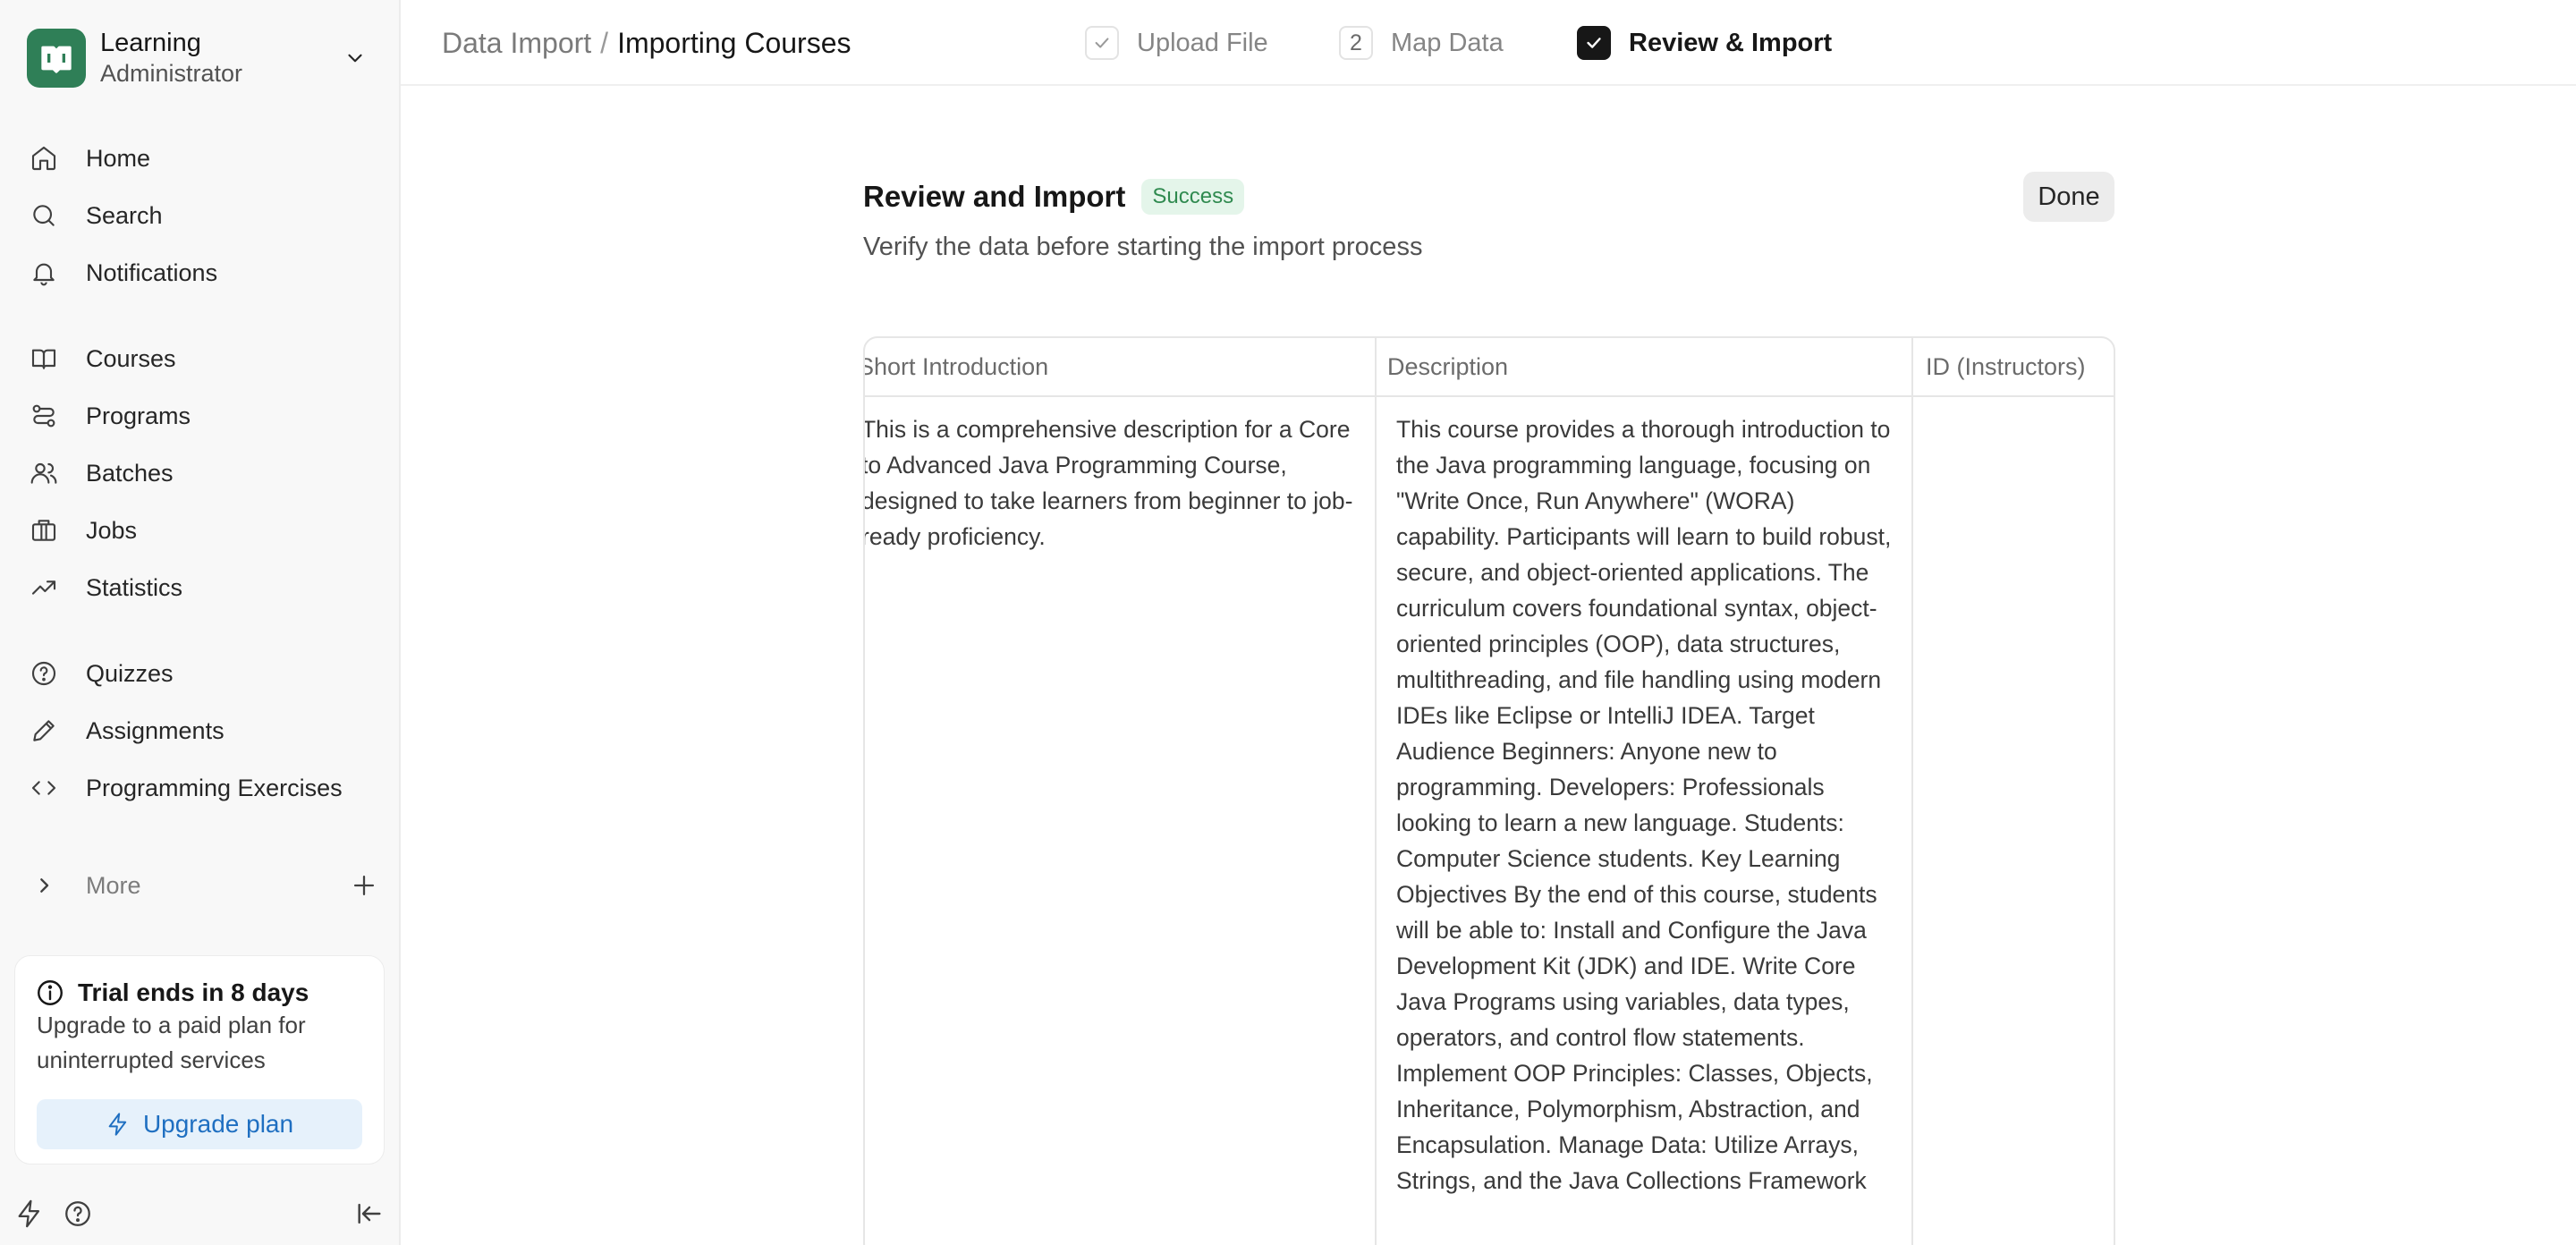 The image size is (2576, 1245). I want to click on bell-icon, so click(44, 273).